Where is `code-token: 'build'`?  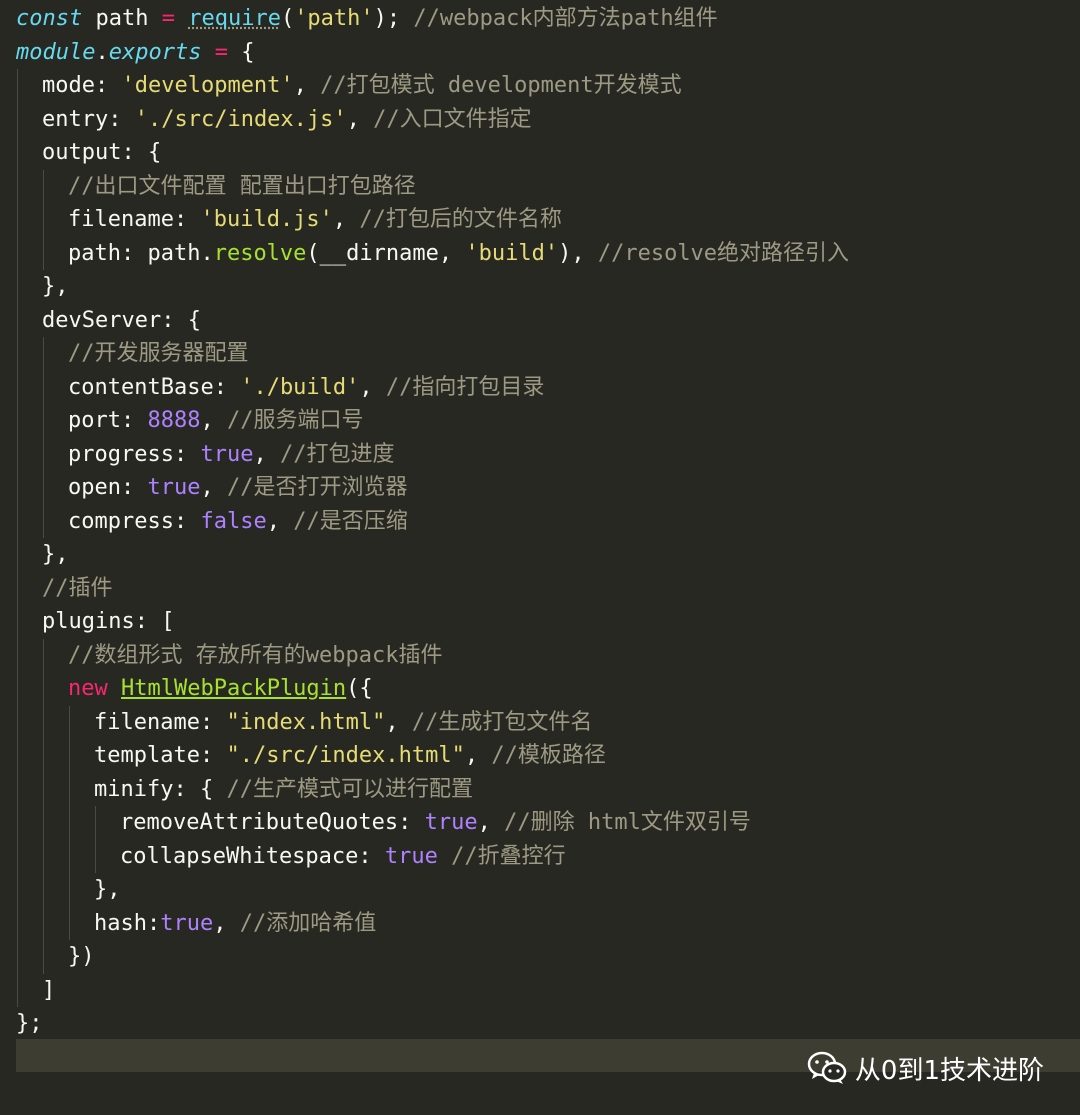
code-token: 'build' is located at coordinates (512, 253).